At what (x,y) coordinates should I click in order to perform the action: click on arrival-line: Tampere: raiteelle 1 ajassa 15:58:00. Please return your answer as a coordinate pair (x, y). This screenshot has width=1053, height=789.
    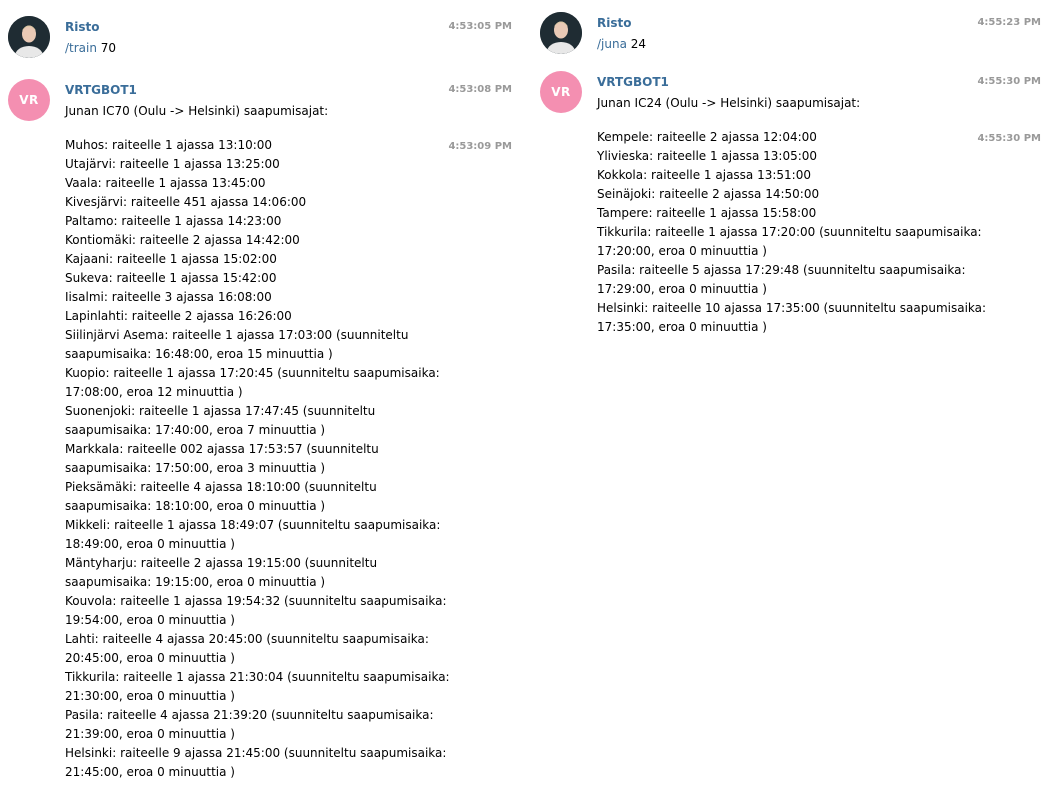
    Looking at the image, I should click on (707, 213).